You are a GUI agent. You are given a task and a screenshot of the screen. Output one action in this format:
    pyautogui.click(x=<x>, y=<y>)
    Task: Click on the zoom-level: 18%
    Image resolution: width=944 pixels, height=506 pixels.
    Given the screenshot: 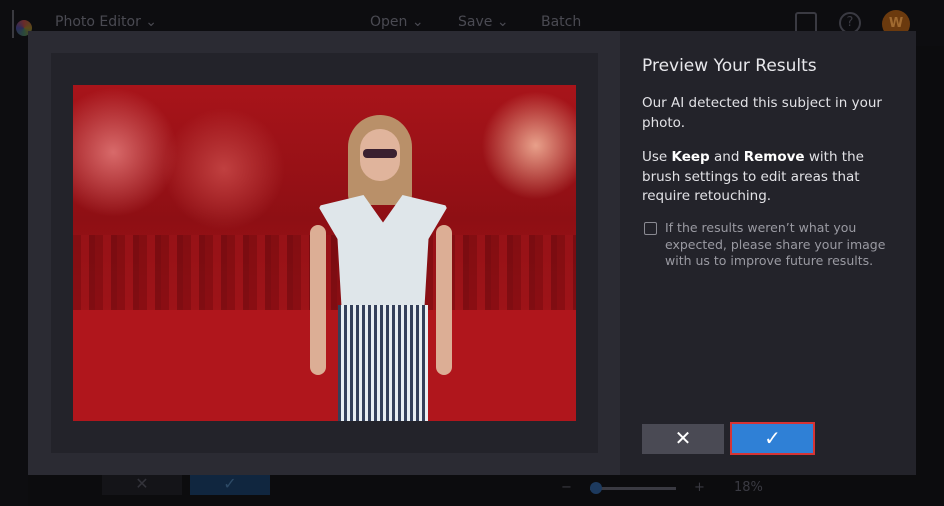 What is the action you would take?
    pyautogui.click(x=748, y=487)
    